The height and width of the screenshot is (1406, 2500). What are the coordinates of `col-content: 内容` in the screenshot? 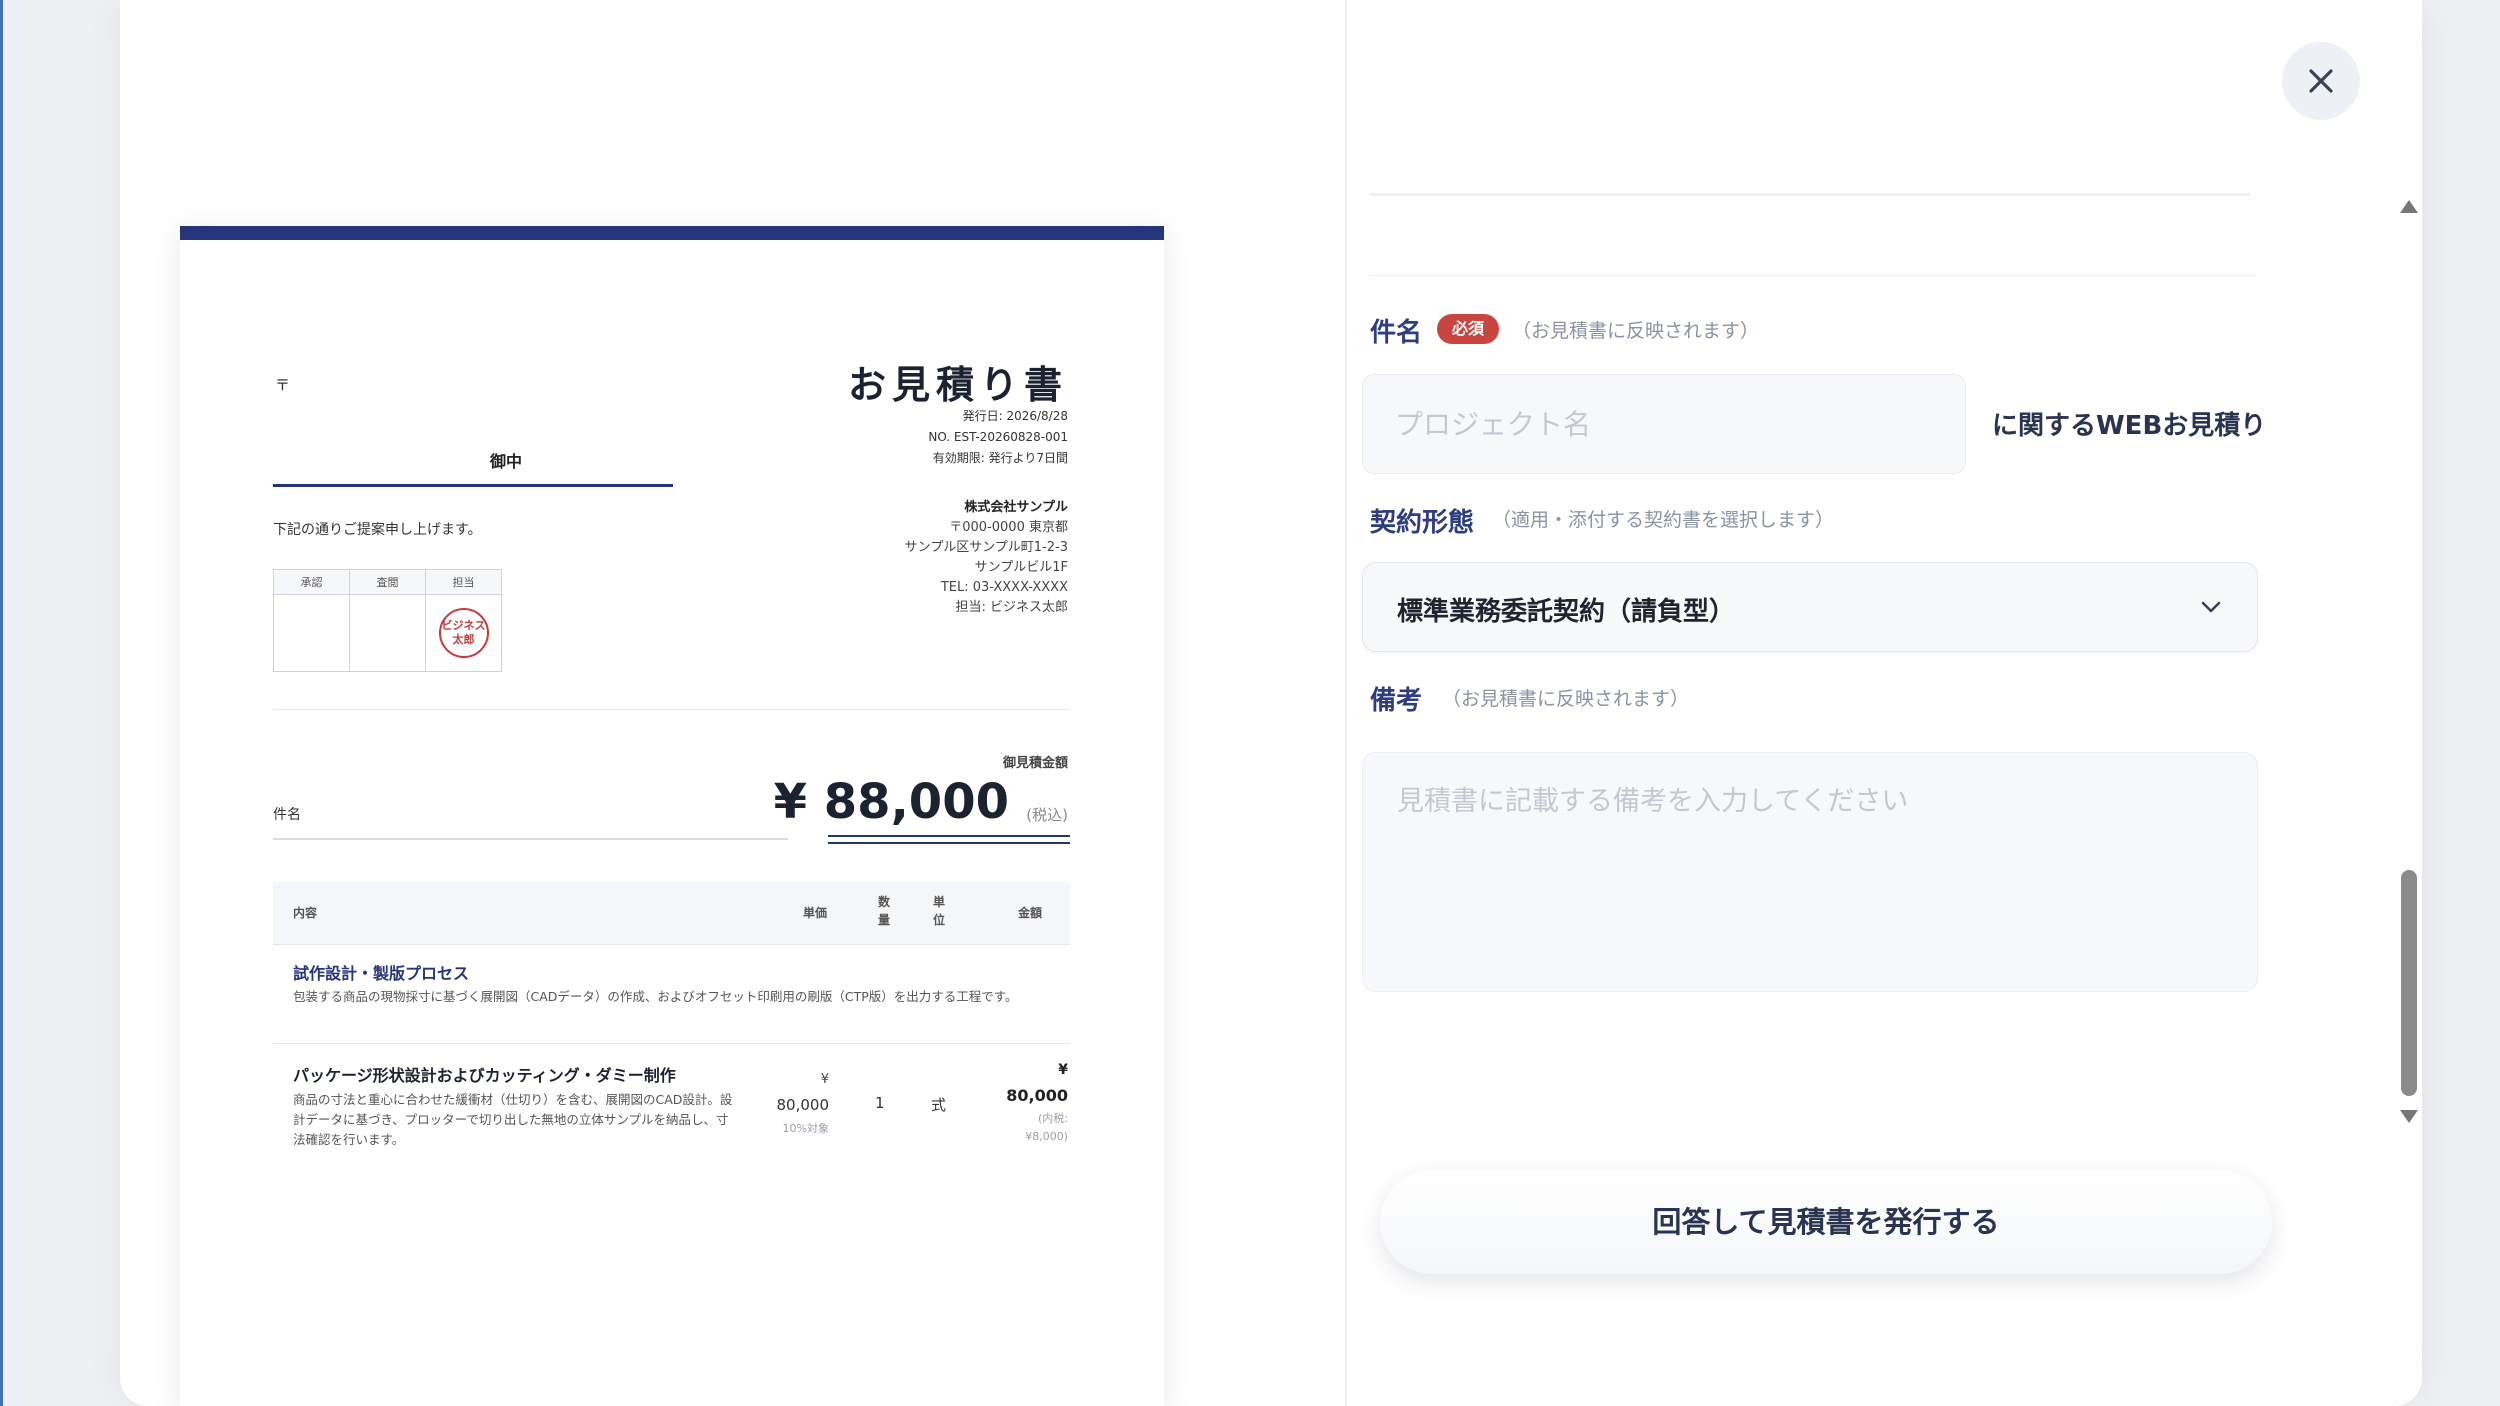 It's located at (305, 913).